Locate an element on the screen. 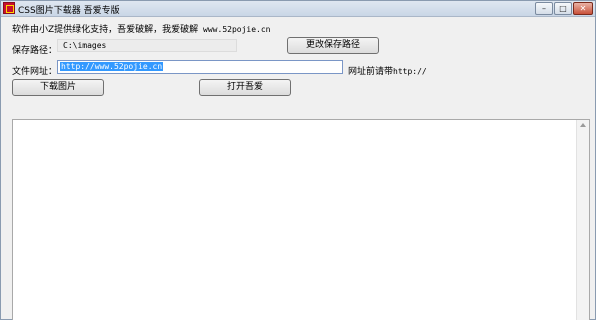  file-url-label: 文件网址： is located at coordinates (35, 72).